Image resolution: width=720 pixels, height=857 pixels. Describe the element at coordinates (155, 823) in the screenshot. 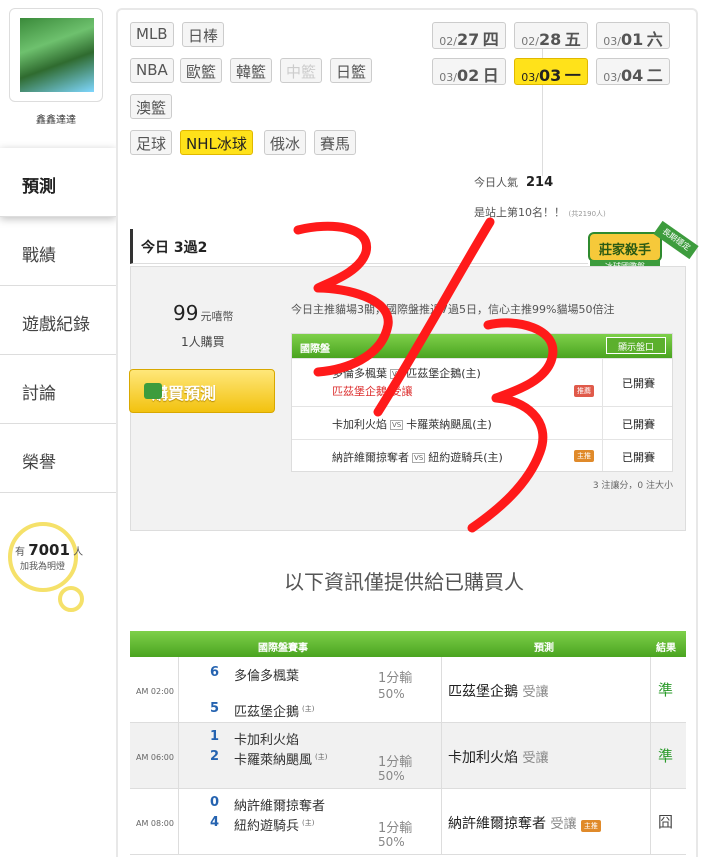

I see `game-time: AM 08:00` at that location.